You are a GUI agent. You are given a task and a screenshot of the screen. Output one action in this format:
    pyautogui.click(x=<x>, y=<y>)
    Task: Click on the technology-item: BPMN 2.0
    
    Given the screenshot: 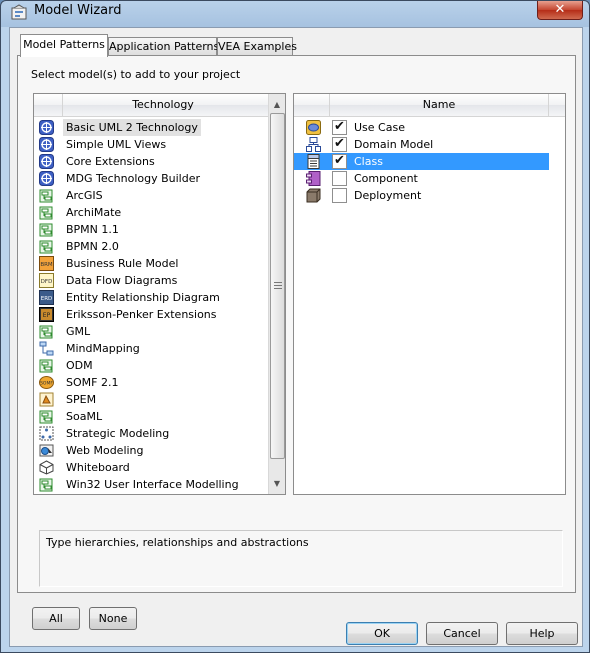 What is the action you would take?
    pyautogui.click(x=152, y=246)
    